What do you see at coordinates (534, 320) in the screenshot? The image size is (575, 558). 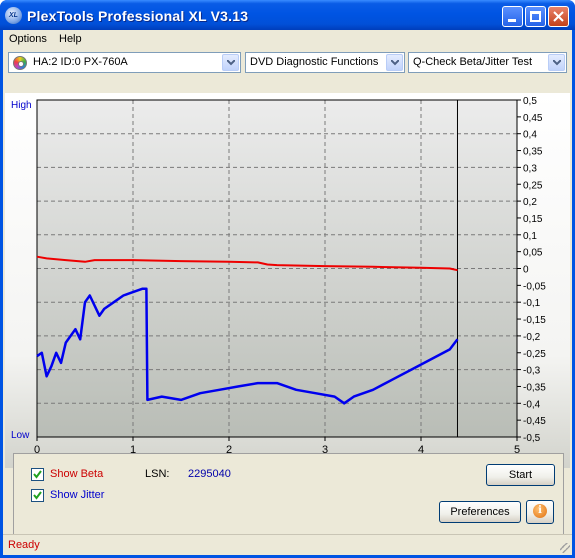 I see `y-tick-label: -0,15` at bounding box center [534, 320].